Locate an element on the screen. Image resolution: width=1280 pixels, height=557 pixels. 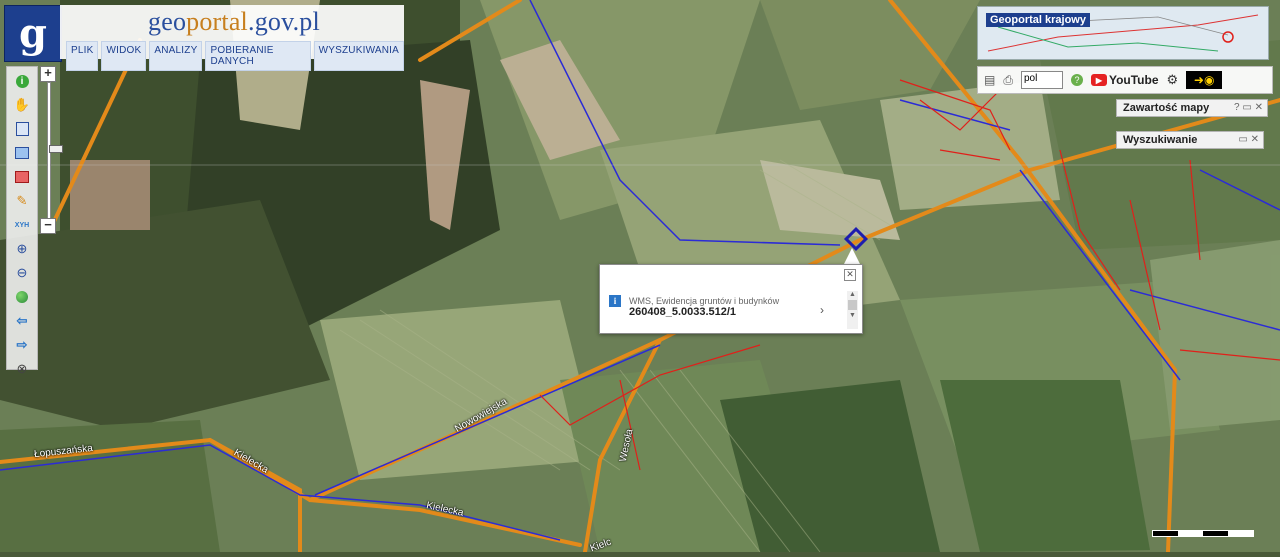
site-title-emphasis: portal is located at coordinates (217, 21).